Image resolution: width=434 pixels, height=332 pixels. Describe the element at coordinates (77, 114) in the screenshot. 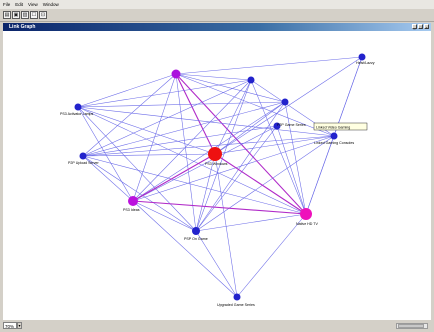

I see `node-label: PS3 Activator Lamps` at that location.